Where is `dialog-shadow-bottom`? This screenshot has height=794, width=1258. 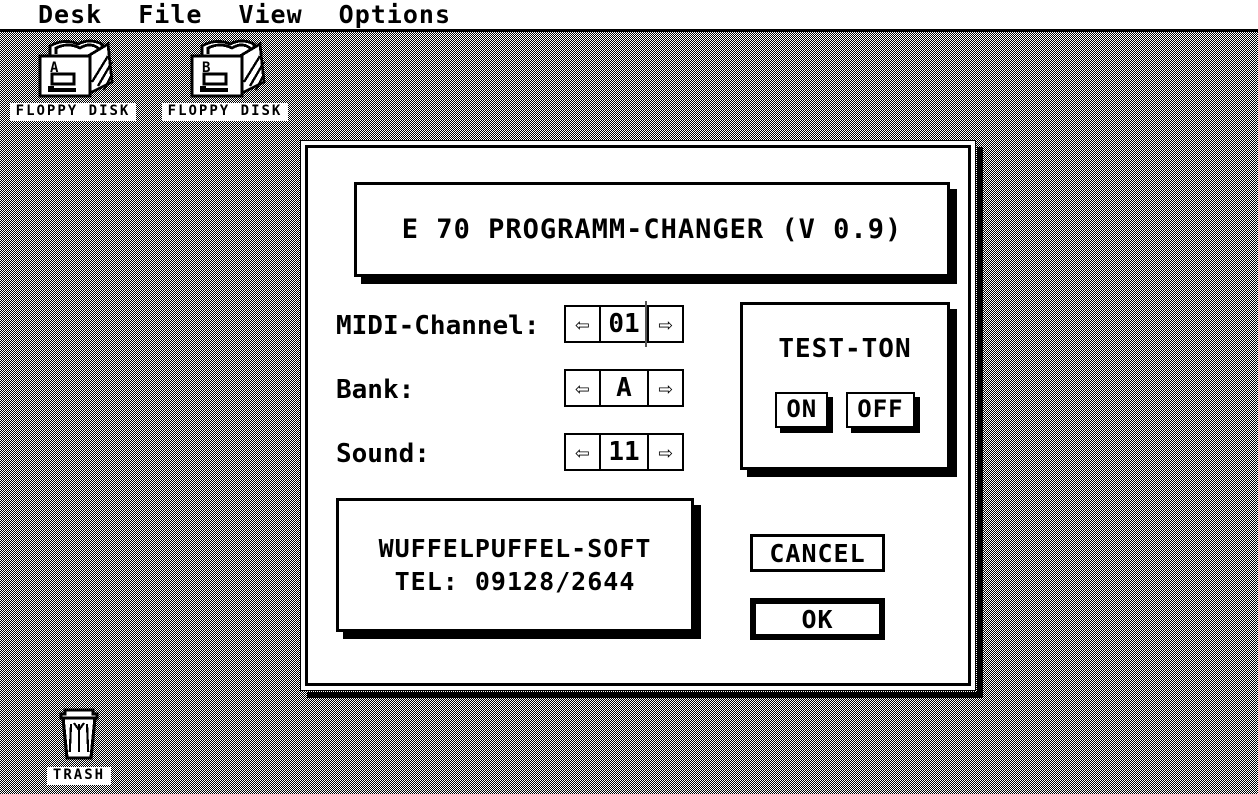 dialog-shadow-bottom is located at coordinates (645, 695).